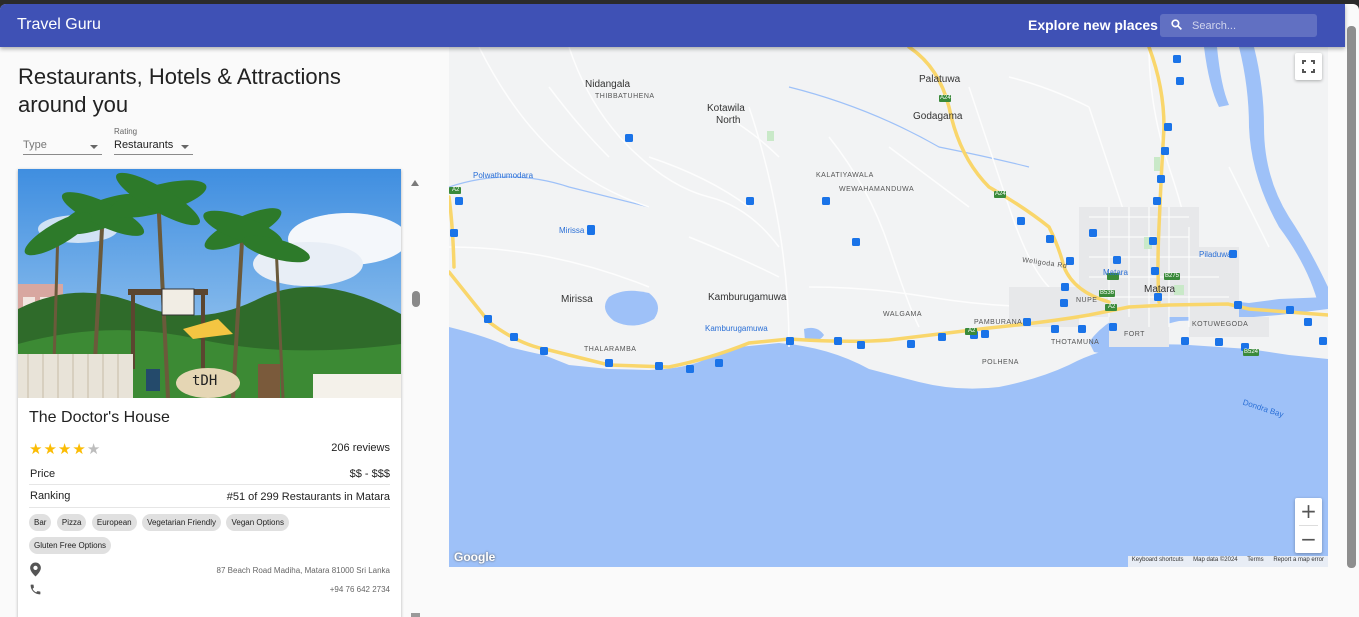 The width and height of the screenshot is (1359, 617). I want to click on map-label: KALATIYAWALA, so click(845, 175).